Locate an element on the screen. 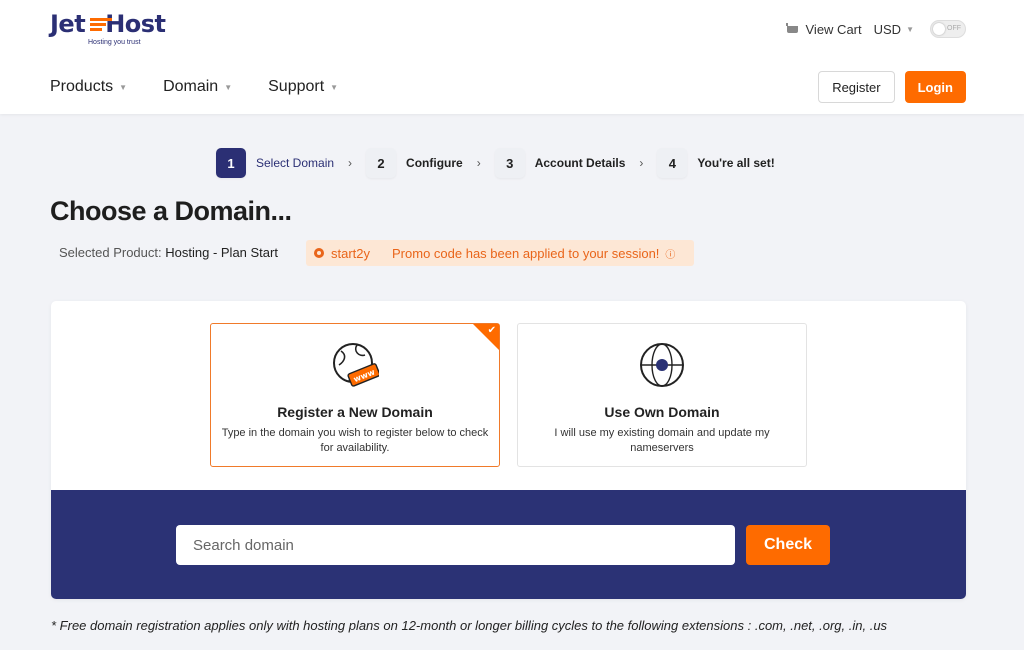 Image resolution: width=1024 pixels, height=650 pixels. step-label: Select Domain is located at coordinates (295, 163).